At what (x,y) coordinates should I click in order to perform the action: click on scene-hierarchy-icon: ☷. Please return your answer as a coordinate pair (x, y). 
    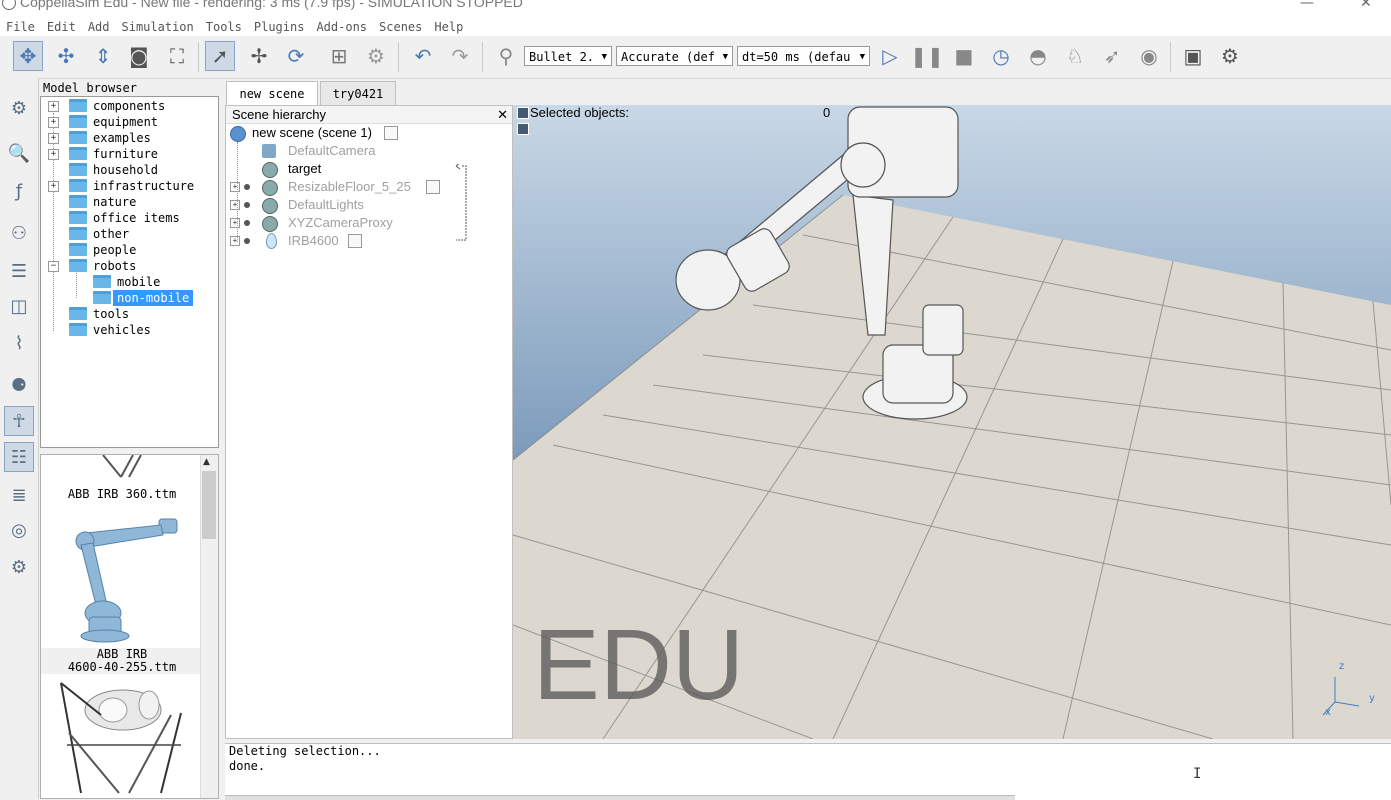
    Looking at the image, I should click on (19, 457).